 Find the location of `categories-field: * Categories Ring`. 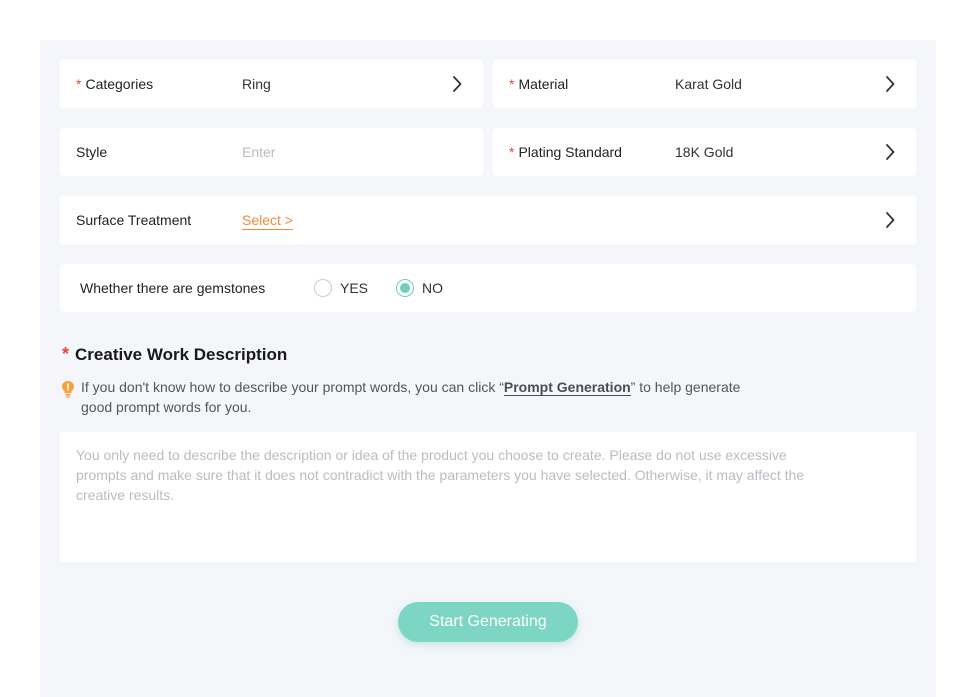

categories-field: * Categories Ring is located at coordinates (271, 84).